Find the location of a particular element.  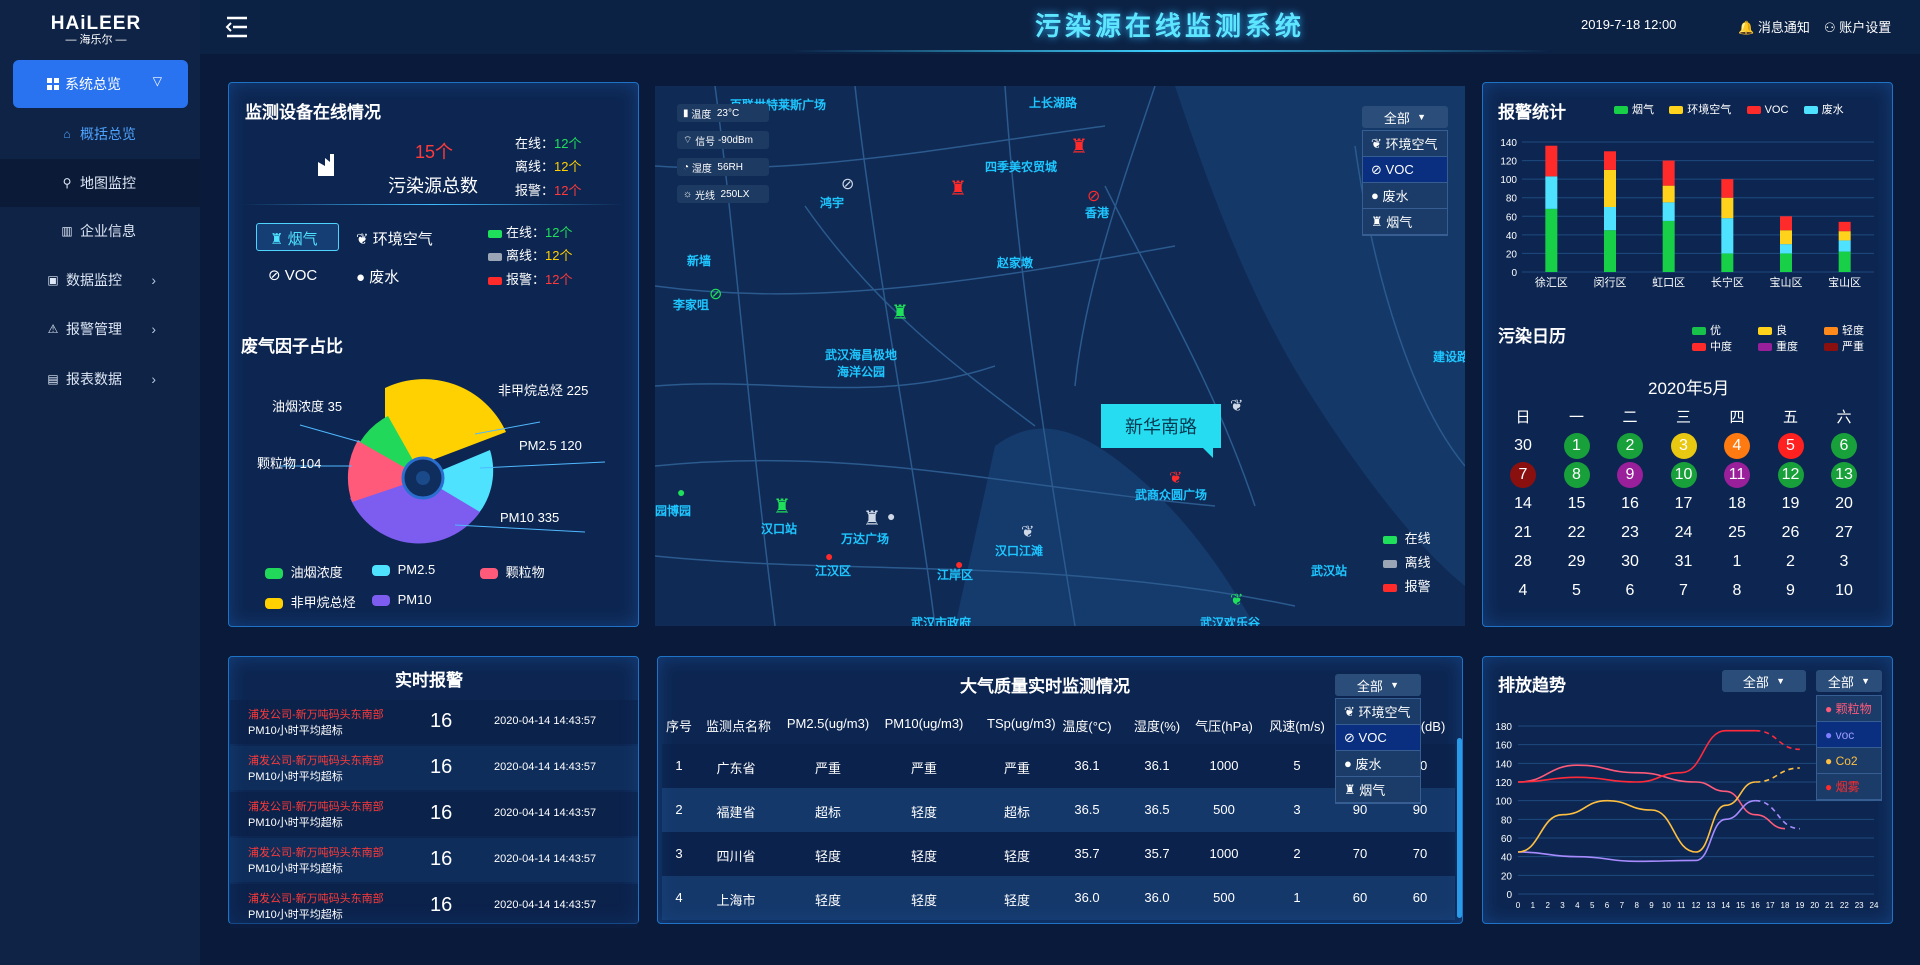

trend-filter-2: 全部 ▼ is located at coordinates (1849, 681).